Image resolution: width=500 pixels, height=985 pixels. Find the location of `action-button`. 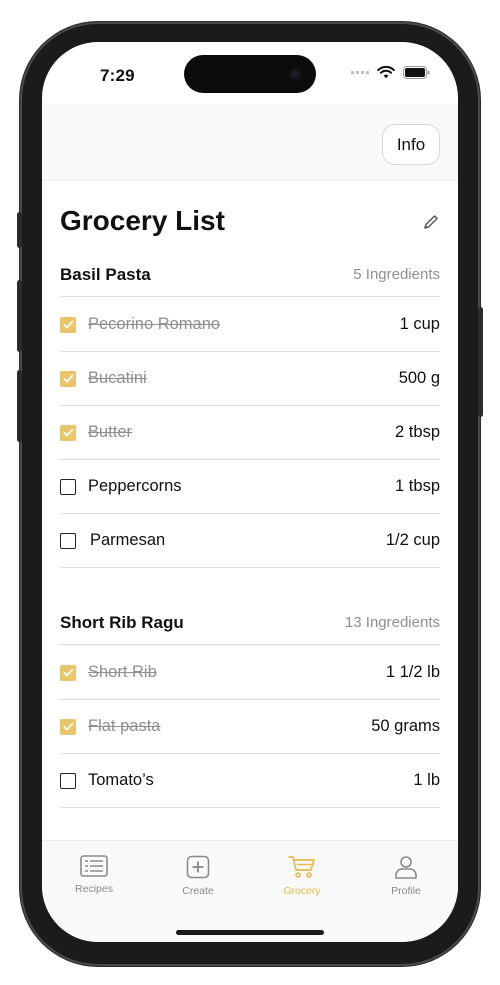

action-button is located at coordinates (19, 230).